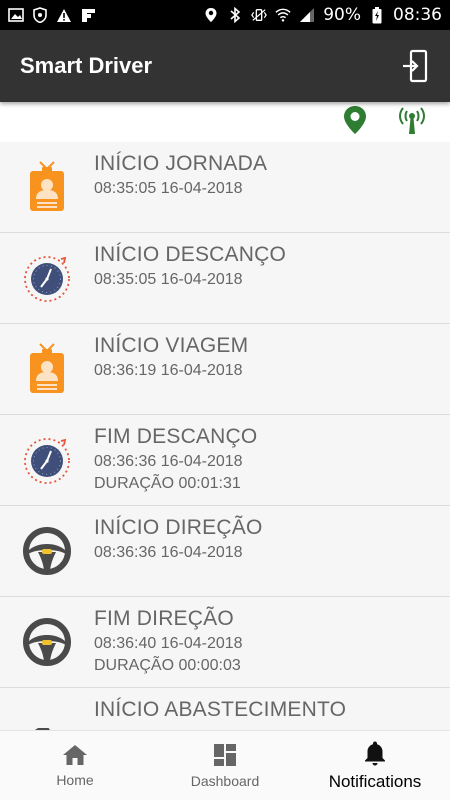  What do you see at coordinates (235, 15) in the screenshot?
I see `bluetooth-icon` at bounding box center [235, 15].